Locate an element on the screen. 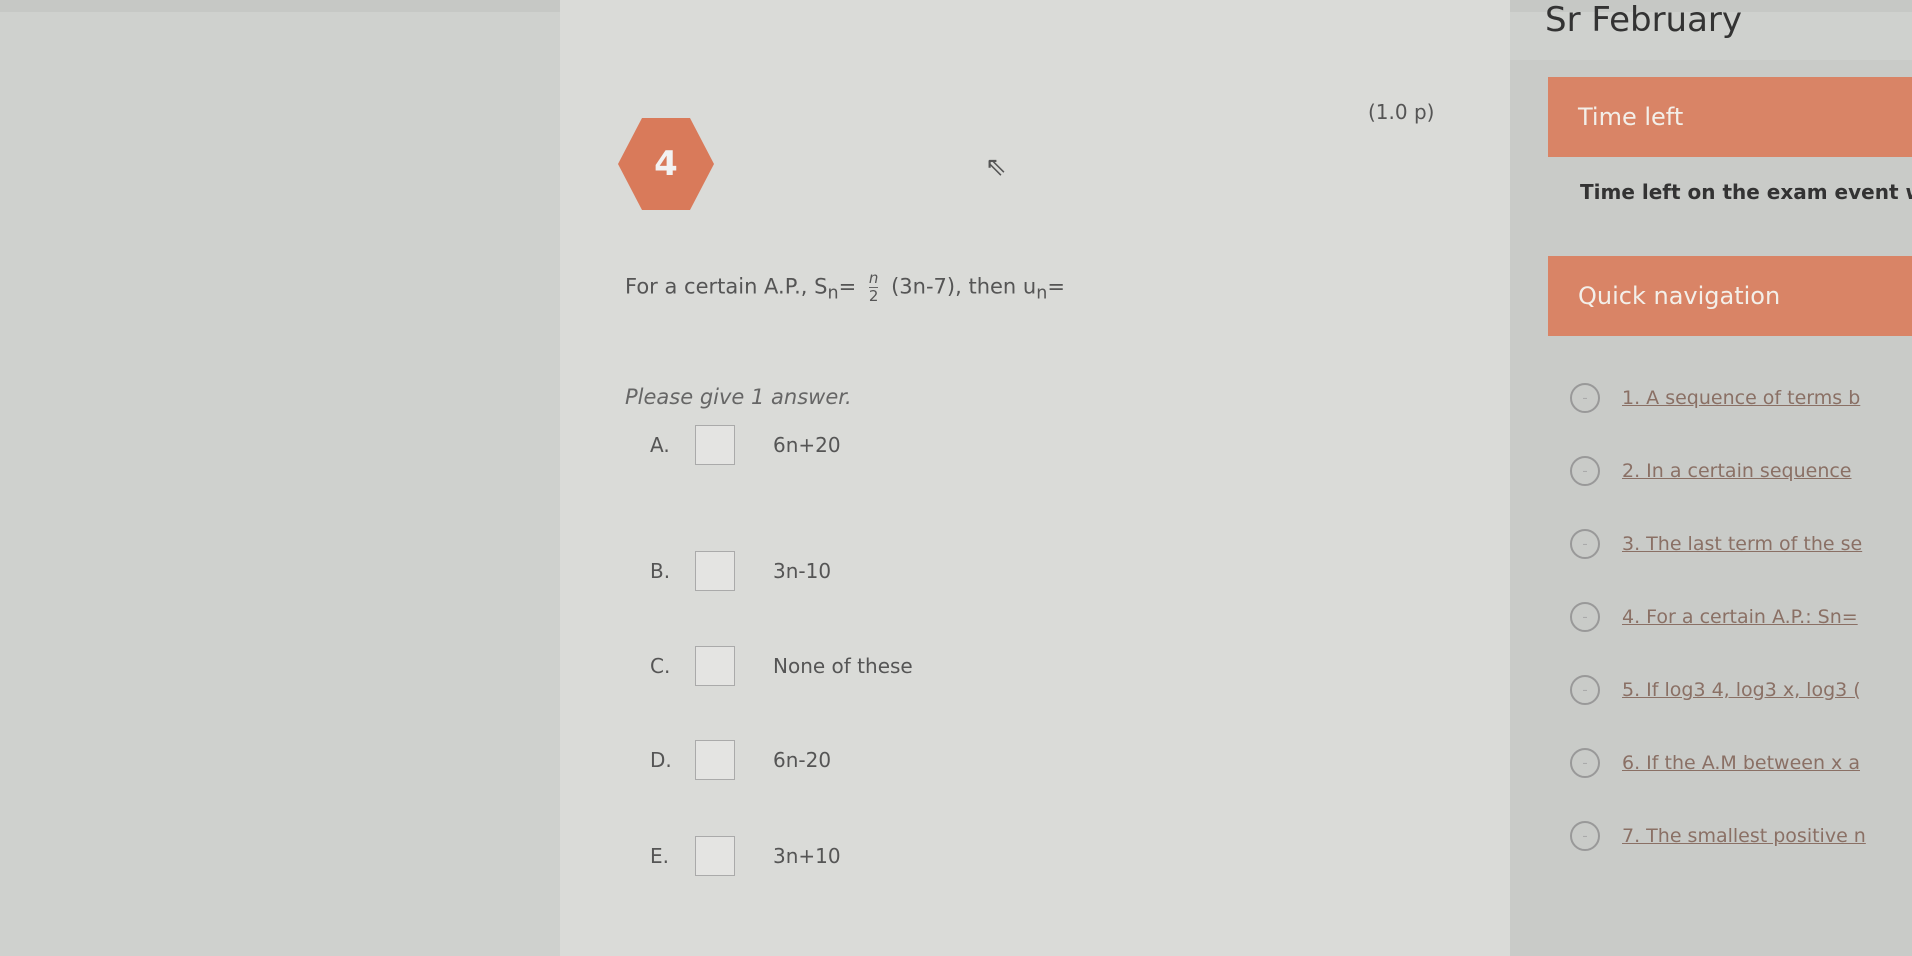 The height and width of the screenshot is (956, 1912). fraction: n2 is located at coordinates (873, 287).